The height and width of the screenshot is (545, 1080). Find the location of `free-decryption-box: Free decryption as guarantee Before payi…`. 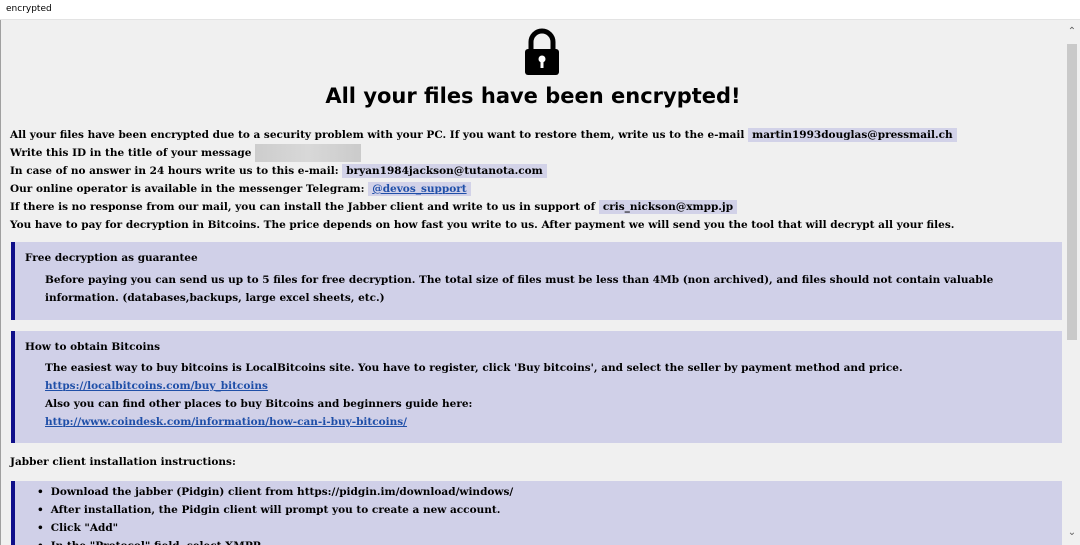

free-decryption-box: Free decryption as guarantee Before payi… is located at coordinates (536, 281).